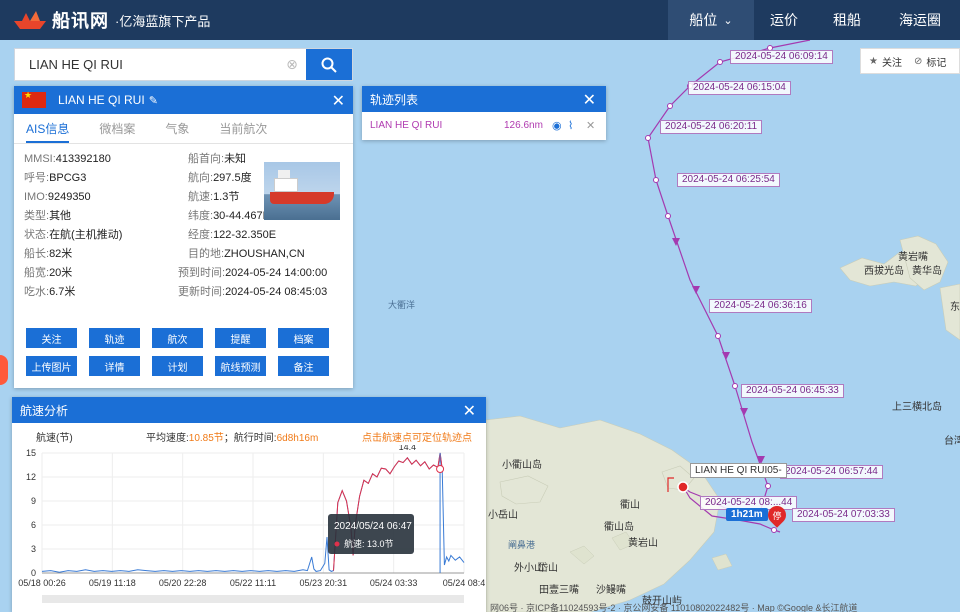  I want to click on ship-name-suffix: 05-, so click(774, 470).